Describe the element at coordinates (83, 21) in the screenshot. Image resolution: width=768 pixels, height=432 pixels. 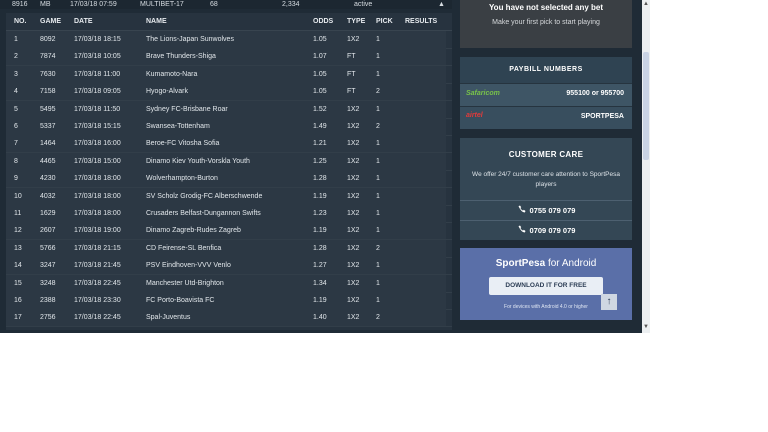
I see `header-date: DATE` at that location.